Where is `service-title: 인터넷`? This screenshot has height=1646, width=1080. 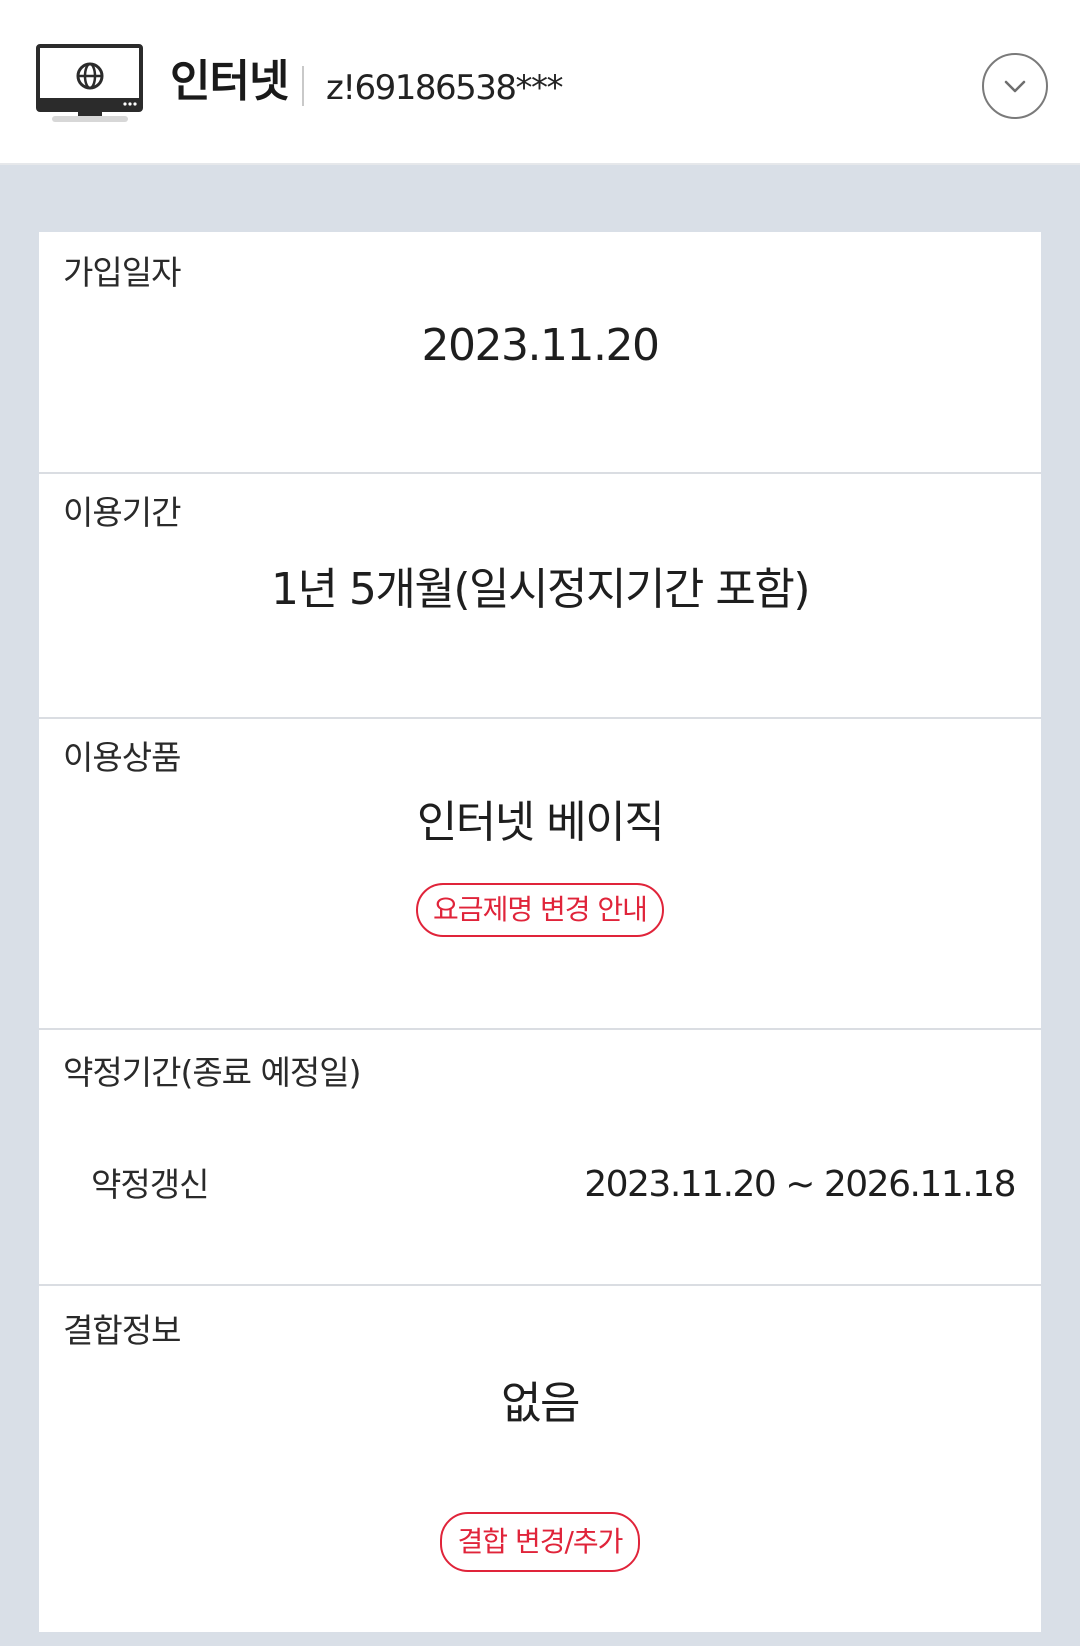
service-title: 인터넷 is located at coordinates (229, 81).